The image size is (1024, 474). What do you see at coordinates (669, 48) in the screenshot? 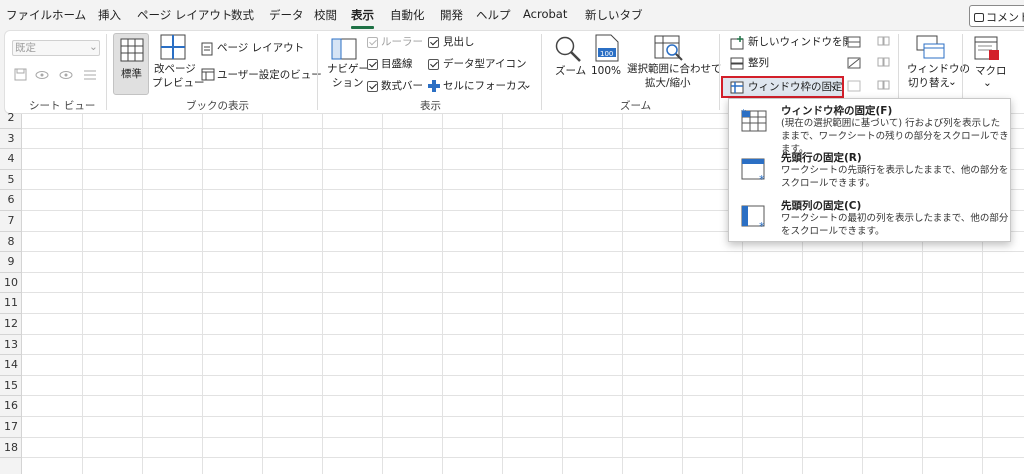
I see `zoom-to-selection-icon` at bounding box center [669, 48].